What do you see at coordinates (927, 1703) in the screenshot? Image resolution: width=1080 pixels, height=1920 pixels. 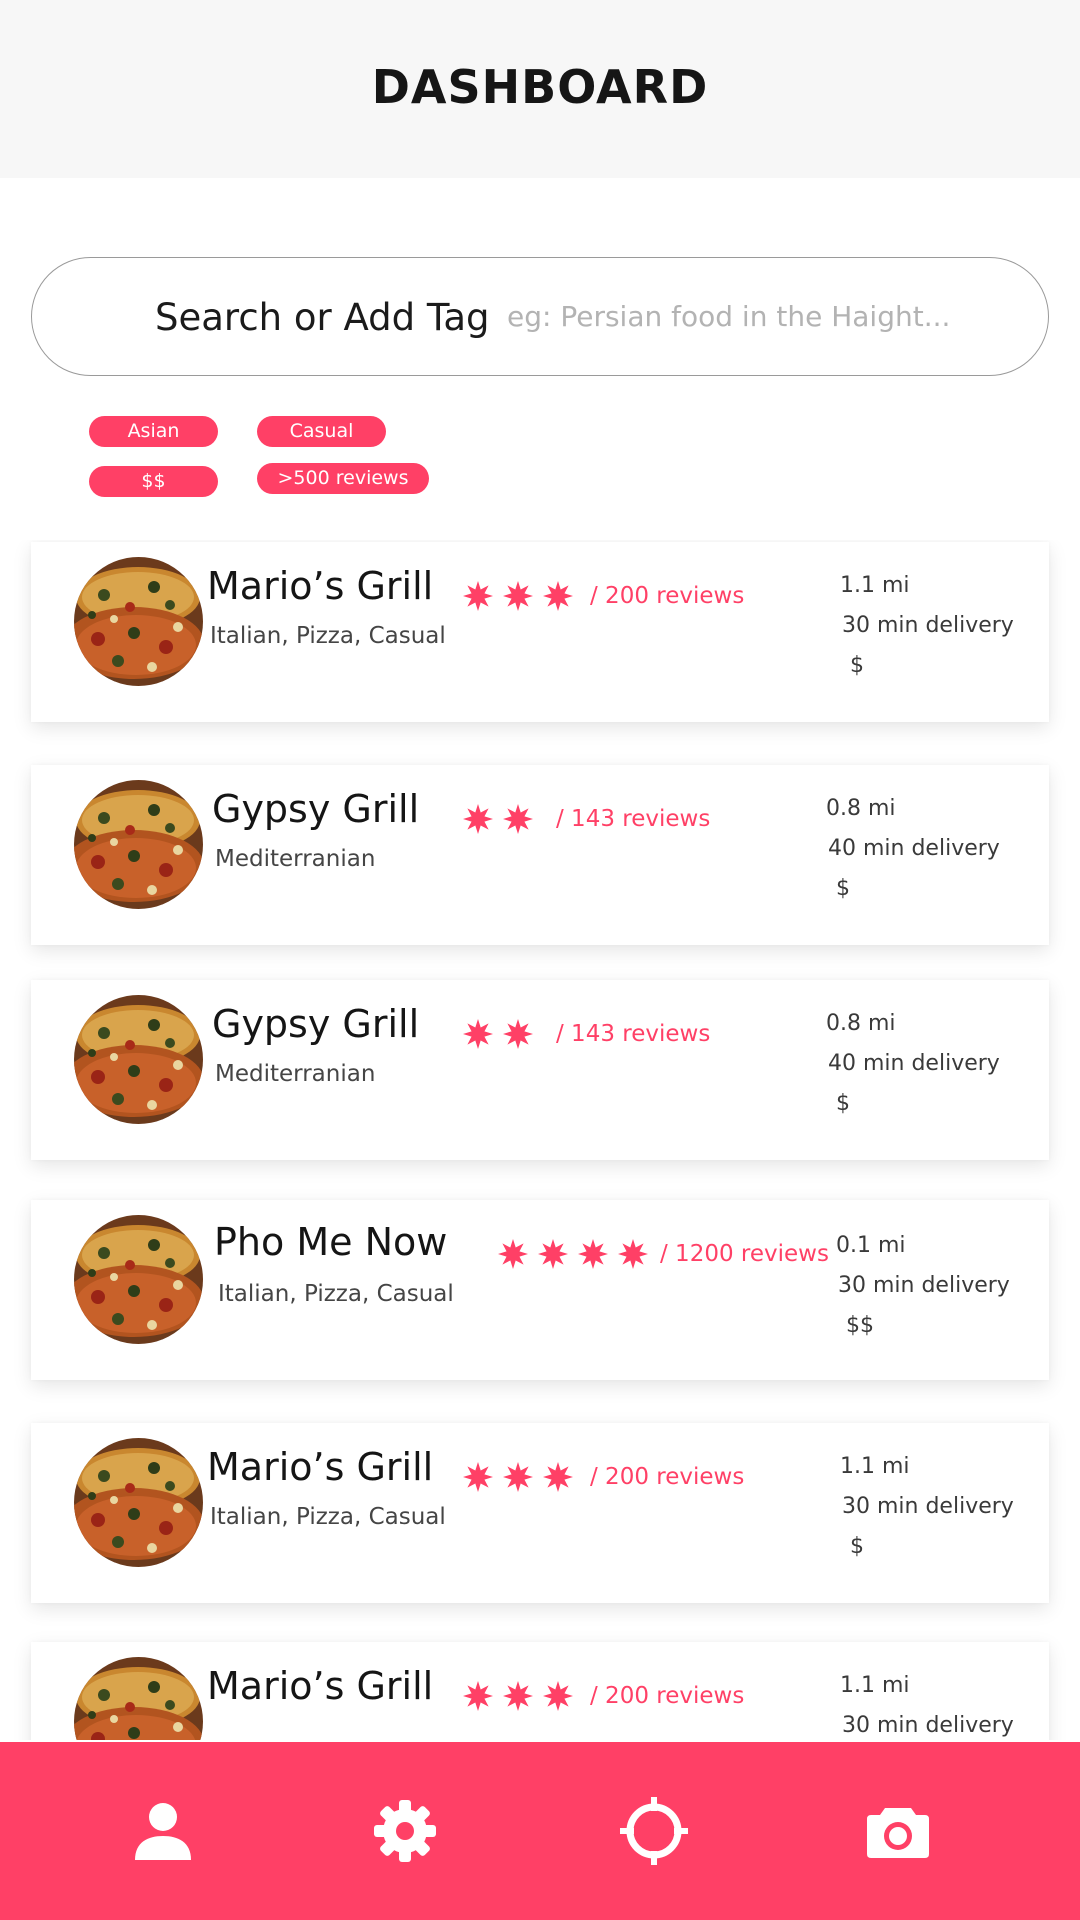 I see `delivery-info: 1.1 mi 30 min delivery` at bounding box center [927, 1703].